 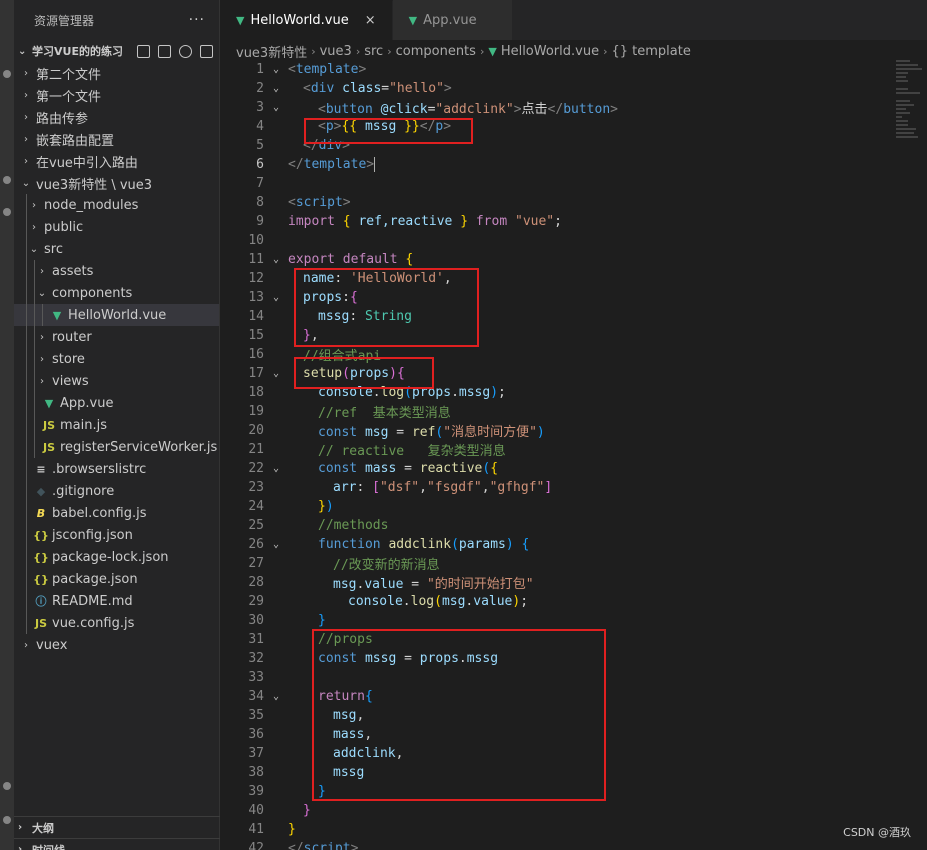 I want to click on account-icon, so click(x=7, y=786).